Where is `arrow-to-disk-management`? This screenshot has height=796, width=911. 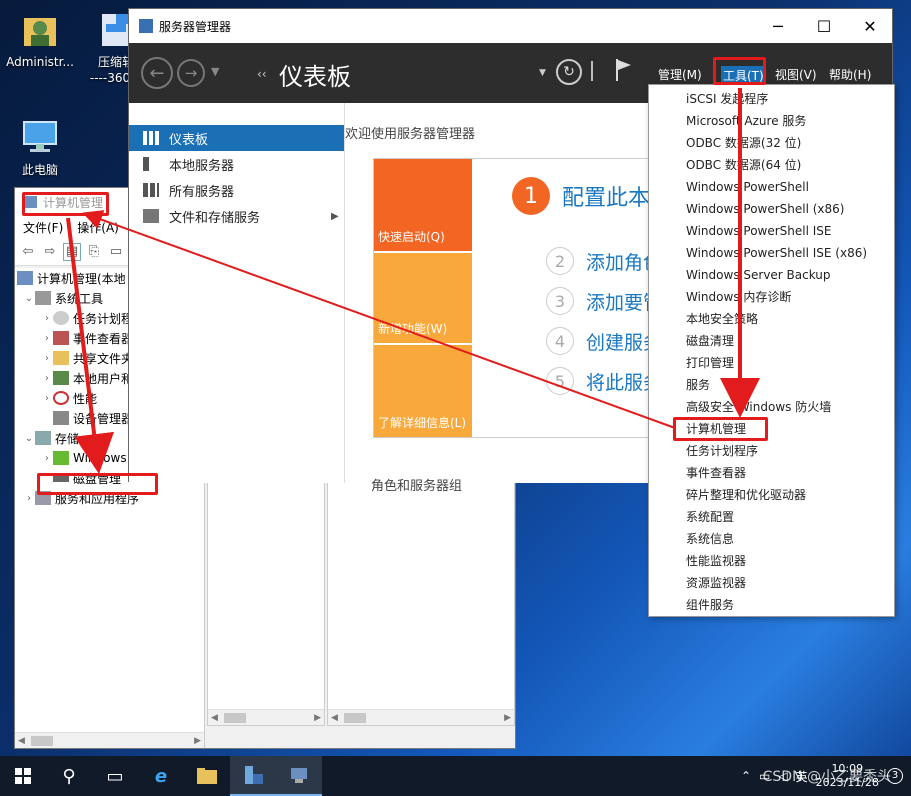 arrow-to-disk-management is located at coordinates (90, 345).